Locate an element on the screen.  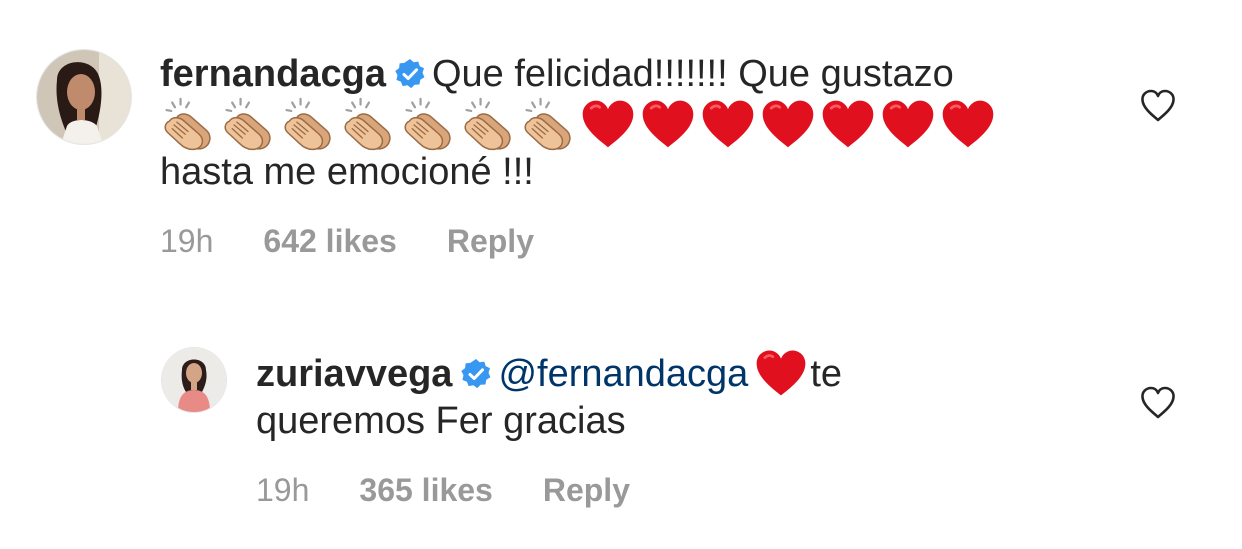
comment-text: queremos Fer gracias is located at coordinates (441, 421).